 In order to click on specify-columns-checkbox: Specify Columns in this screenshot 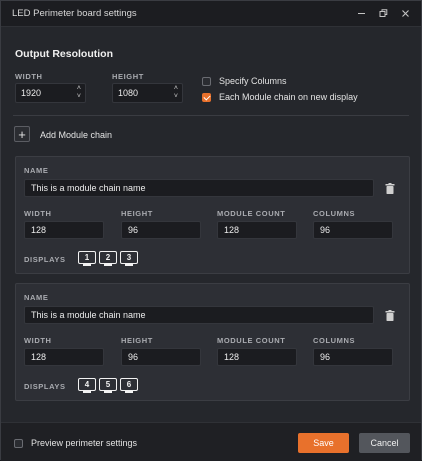, I will do `click(244, 81)`.